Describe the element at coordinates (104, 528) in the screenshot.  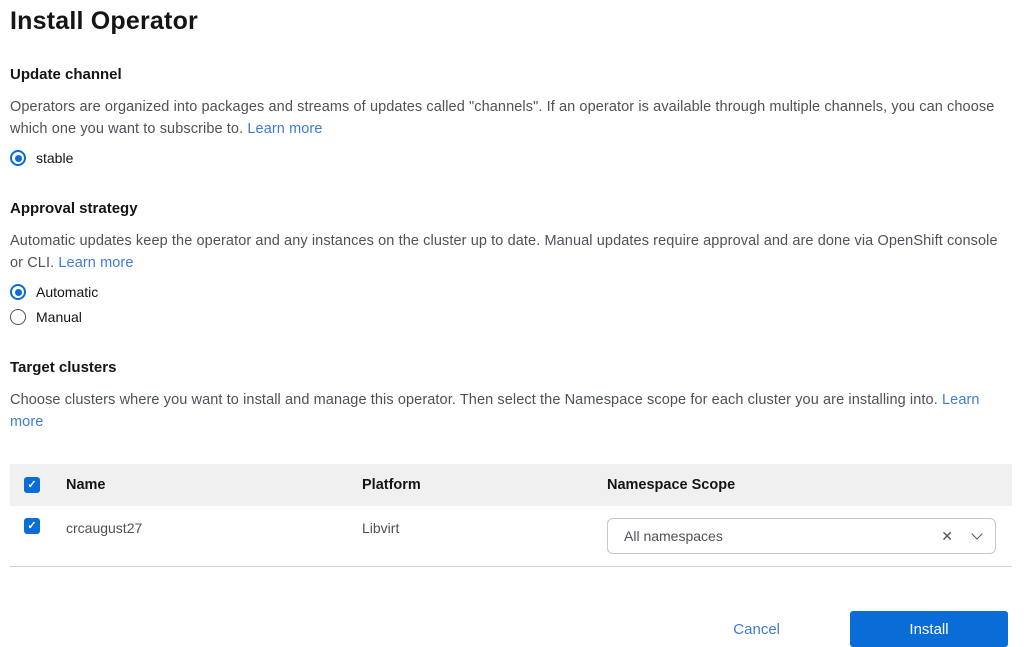
I see `cell-cluster-name: crcaugust27` at that location.